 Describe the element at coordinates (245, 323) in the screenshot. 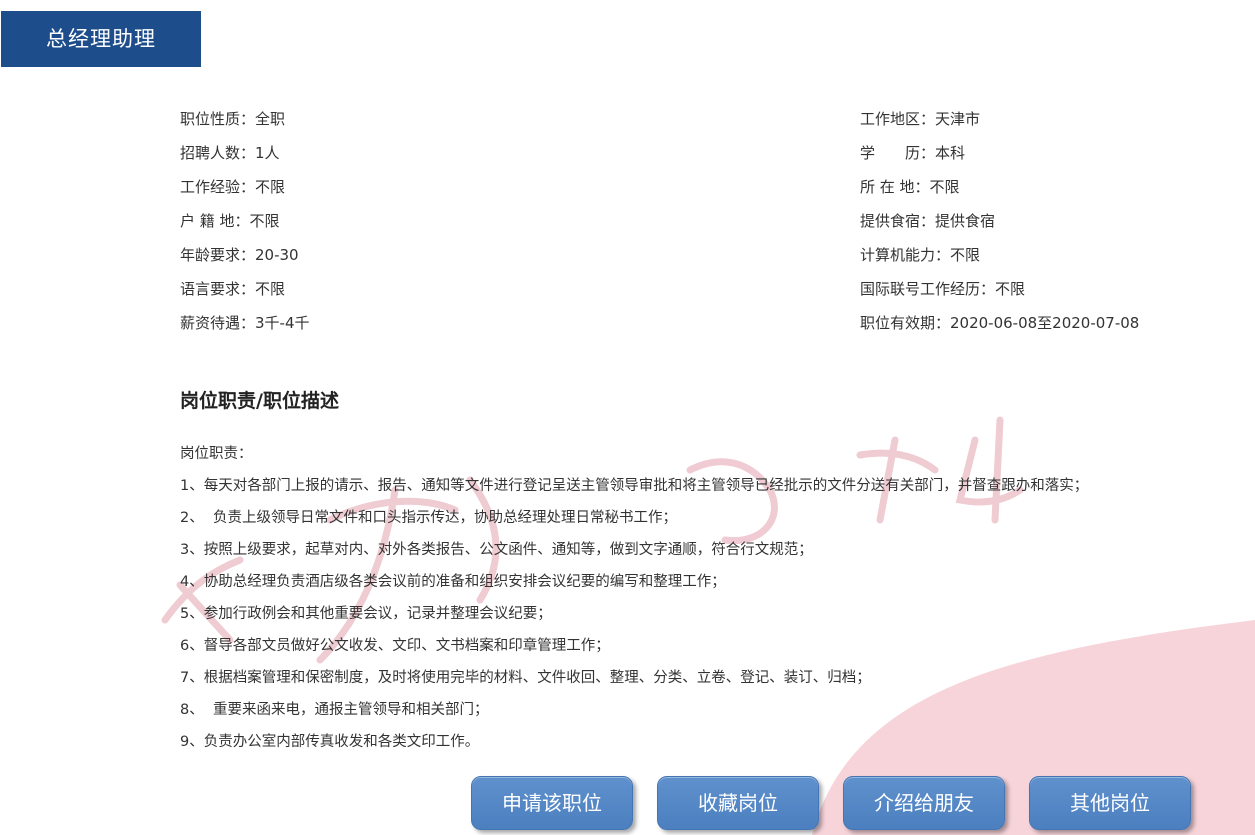

I see `info-salary: 薪资待遇：3千-4千` at that location.